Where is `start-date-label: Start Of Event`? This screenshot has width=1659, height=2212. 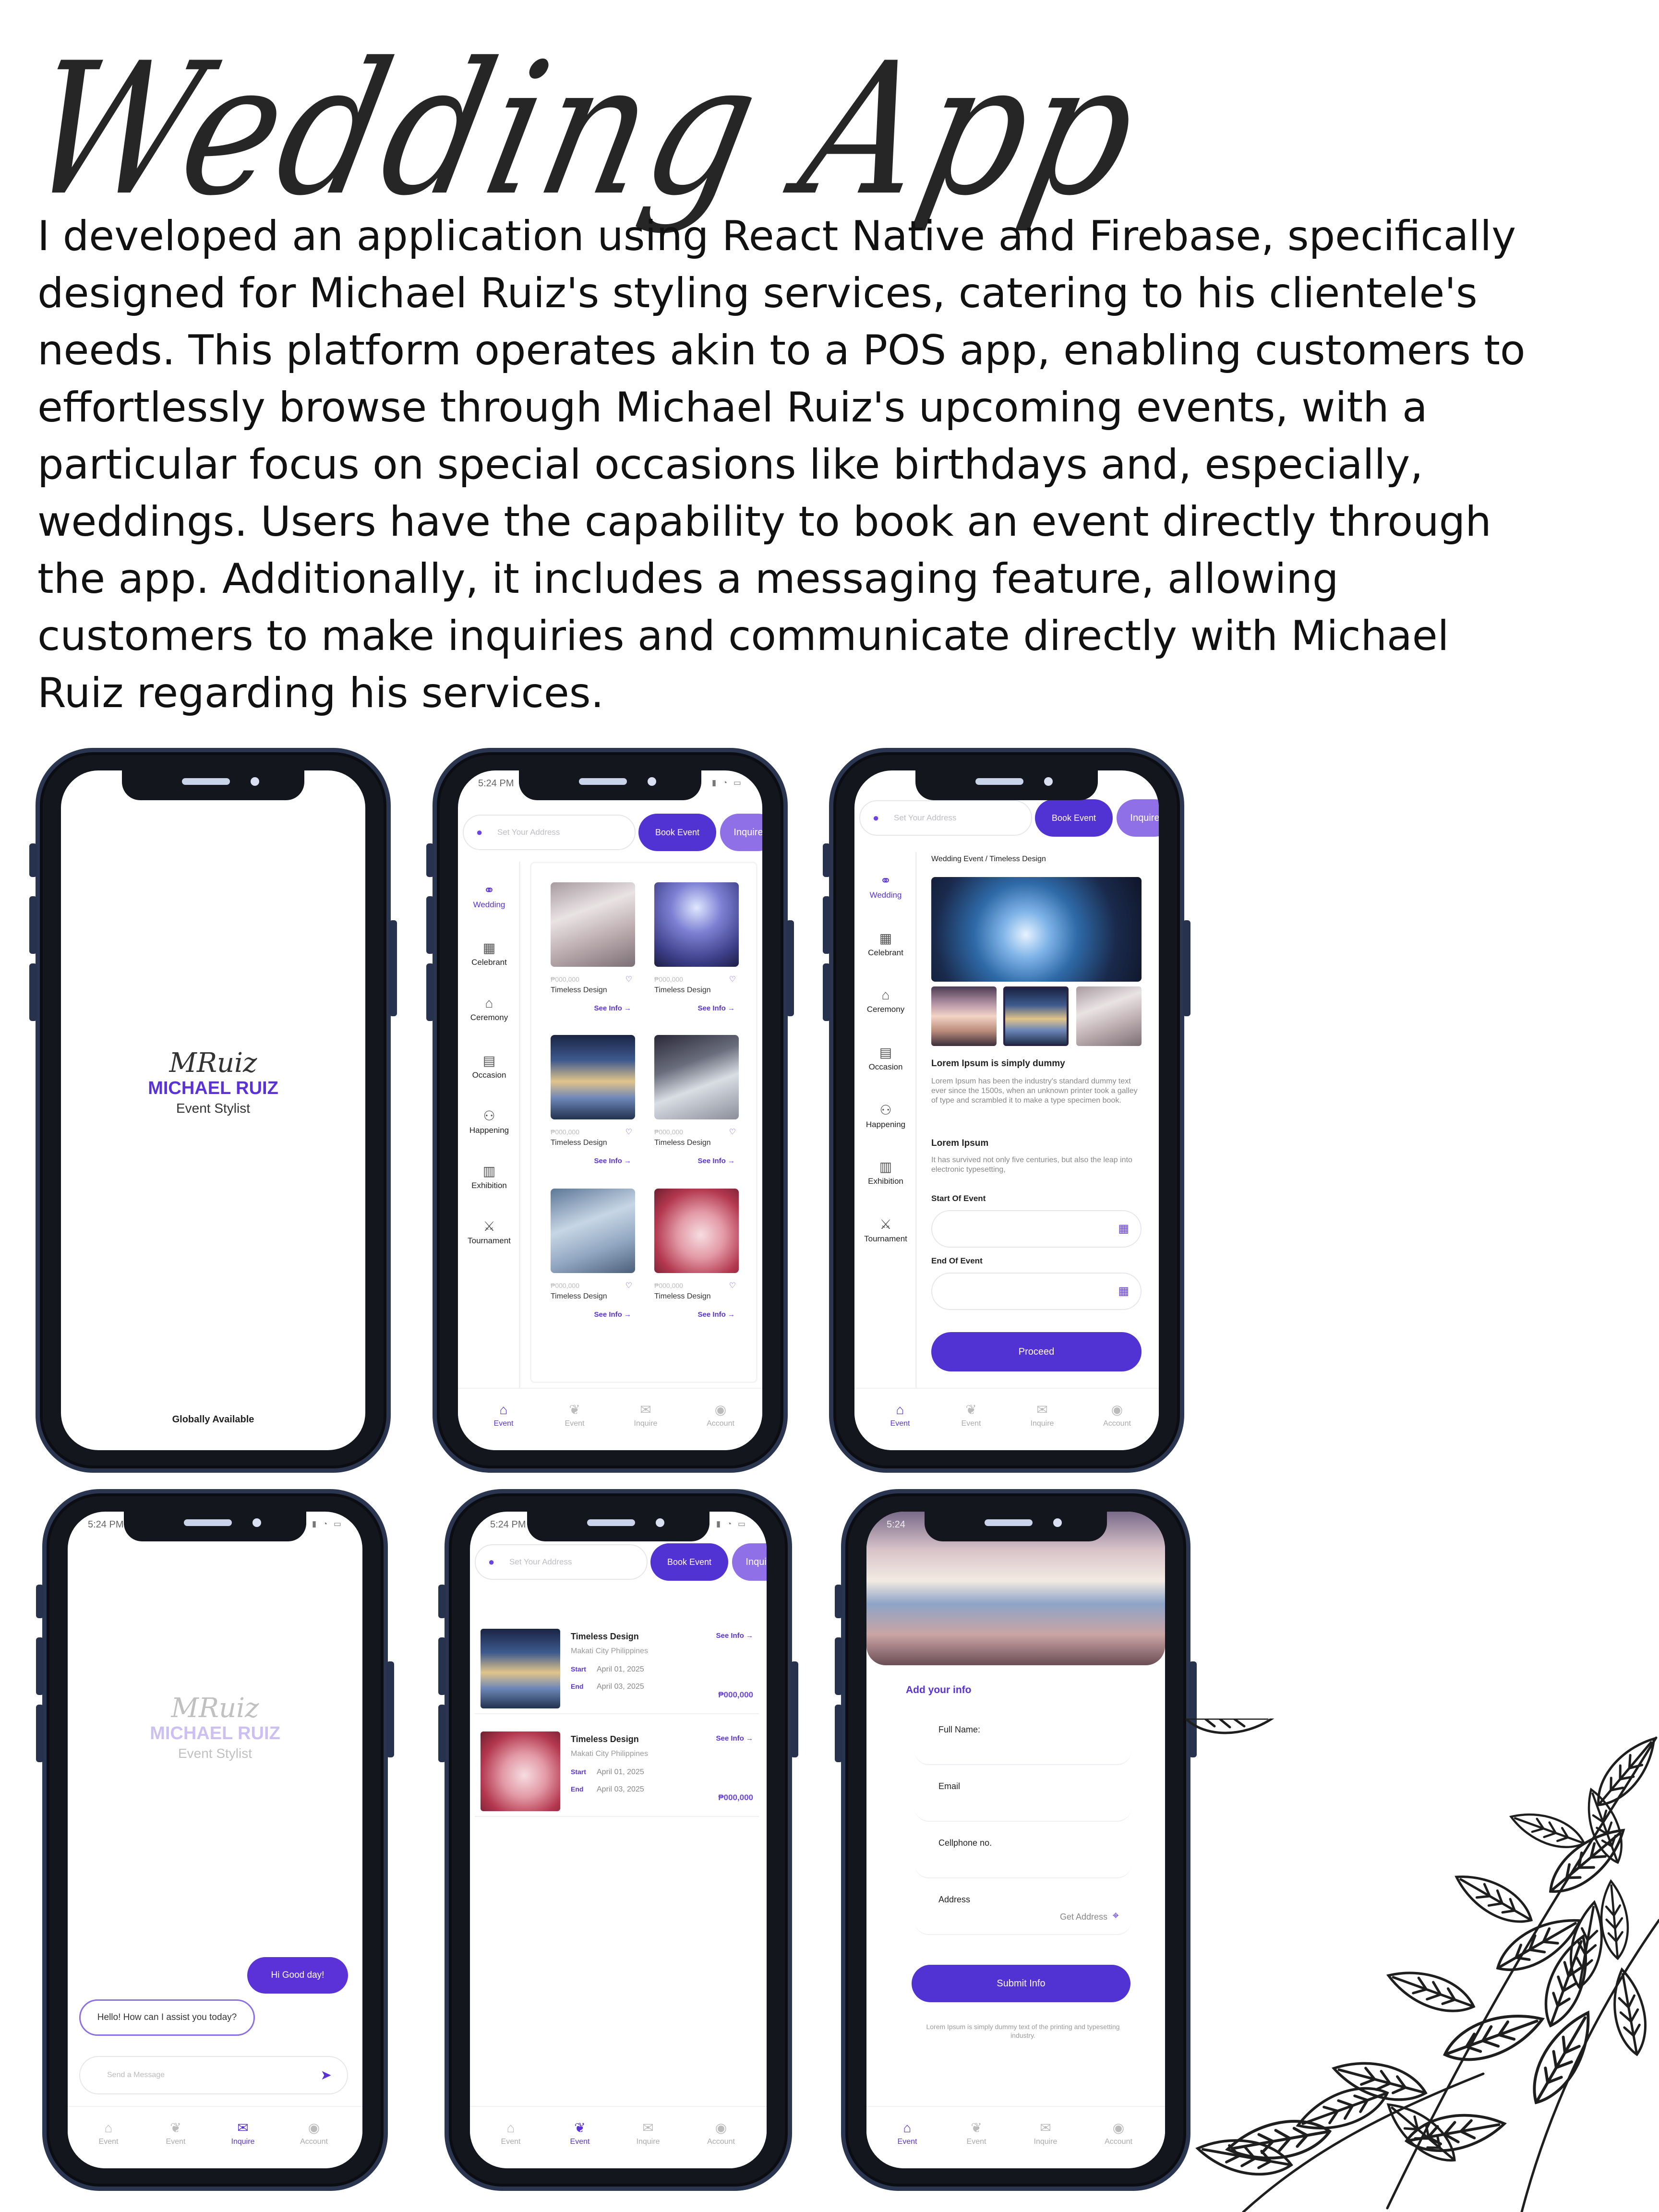
start-date-label: Start Of Event is located at coordinates (958, 1198).